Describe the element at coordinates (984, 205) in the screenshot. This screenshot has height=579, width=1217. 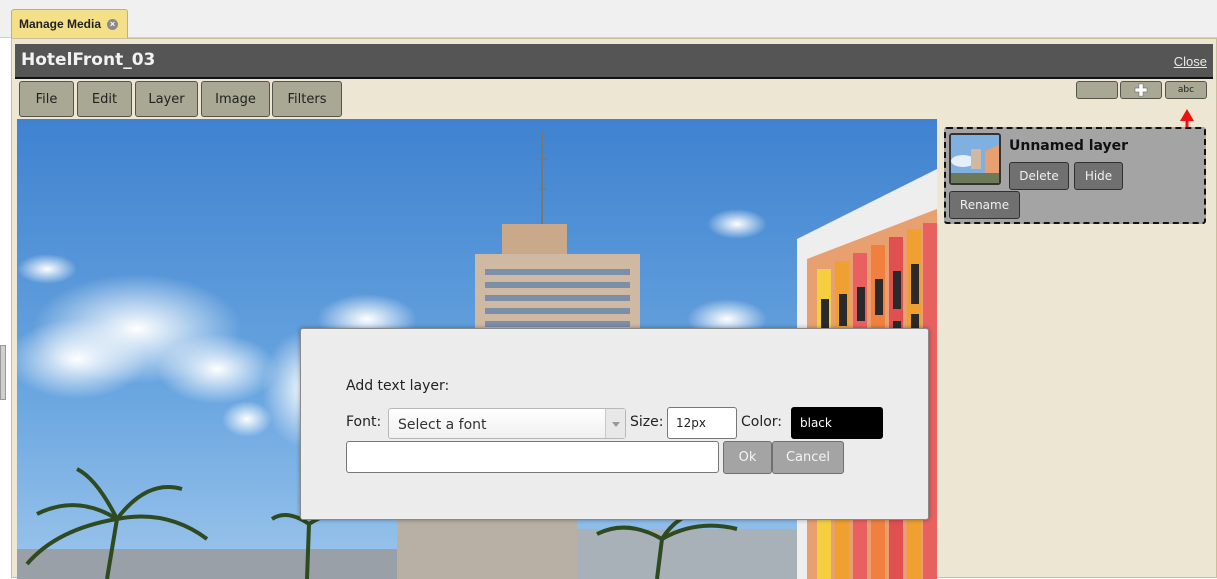
I see `rename-layer-button: Rename` at that location.